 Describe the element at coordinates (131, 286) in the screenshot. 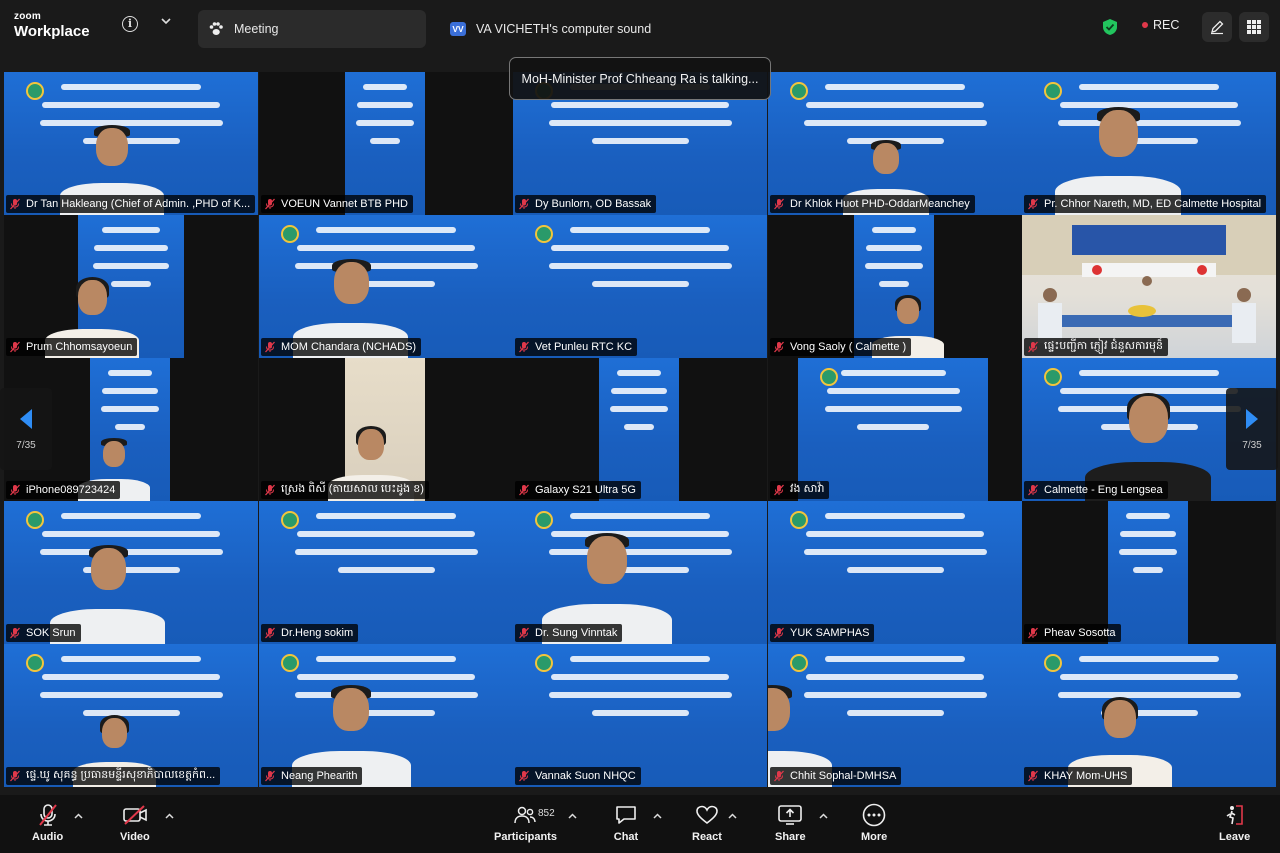

I see `participant-video-tile: Prum Chhomsayoeun` at that location.